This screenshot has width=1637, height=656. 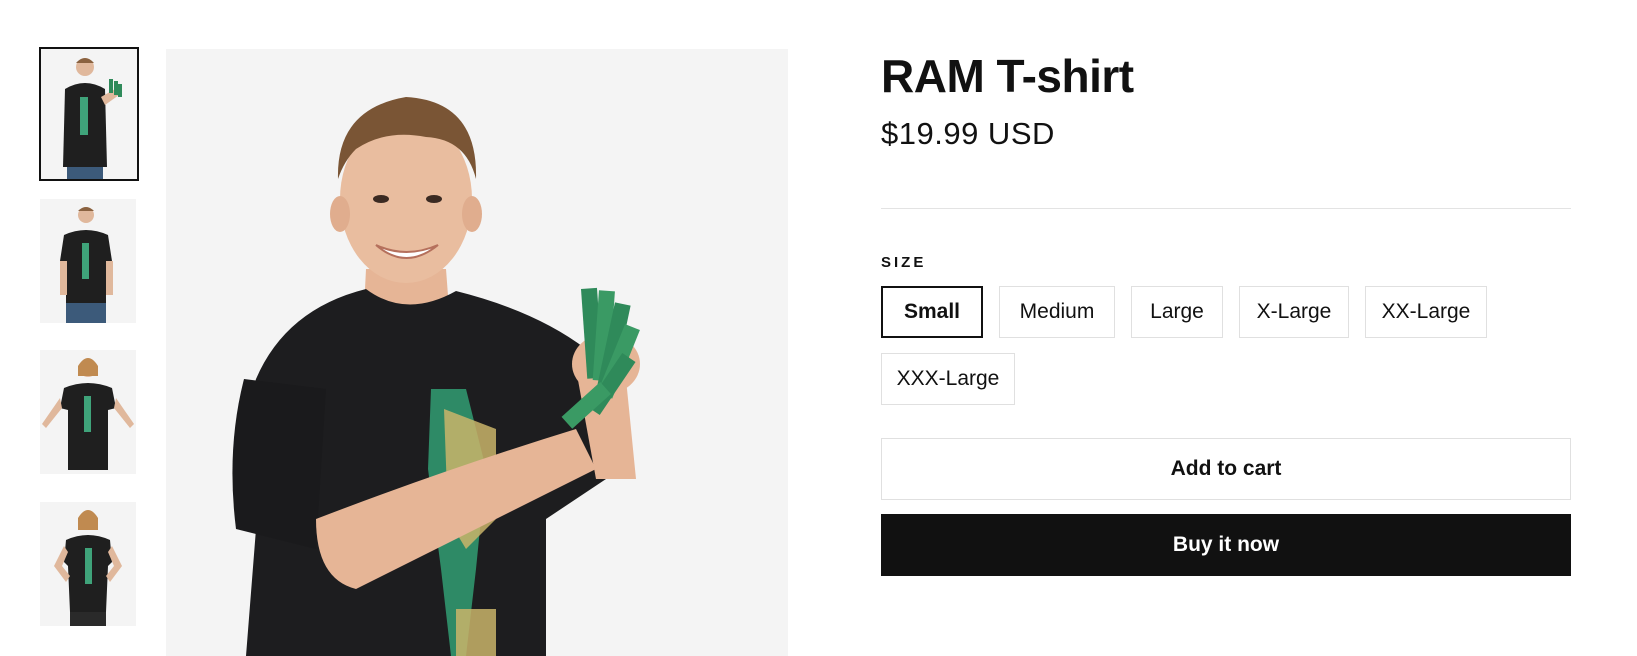 What do you see at coordinates (1426, 312) in the screenshot?
I see `size-option-xx-large: XX-Large` at bounding box center [1426, 312].